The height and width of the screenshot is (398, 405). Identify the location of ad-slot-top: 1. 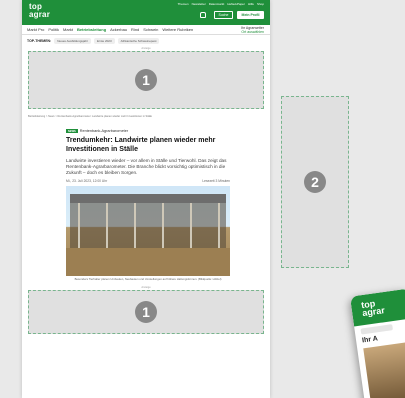
(146, 80).